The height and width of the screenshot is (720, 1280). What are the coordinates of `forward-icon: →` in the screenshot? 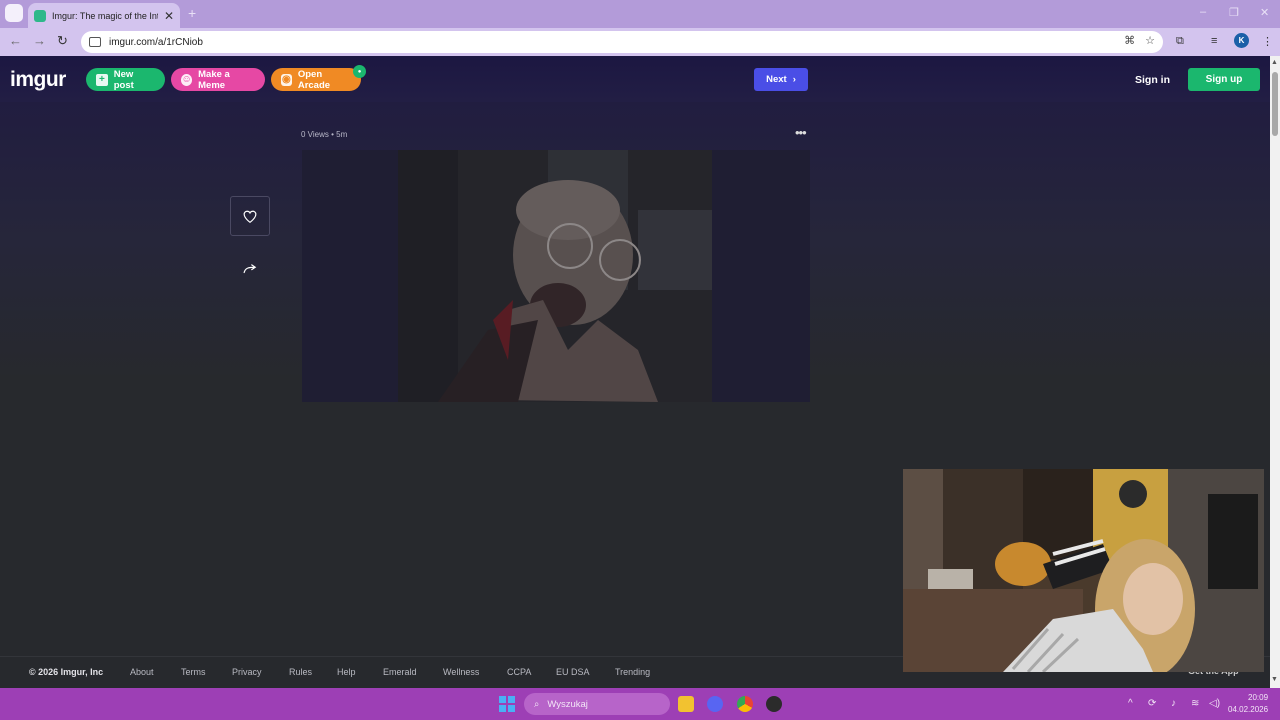 It's located at (39, 40).